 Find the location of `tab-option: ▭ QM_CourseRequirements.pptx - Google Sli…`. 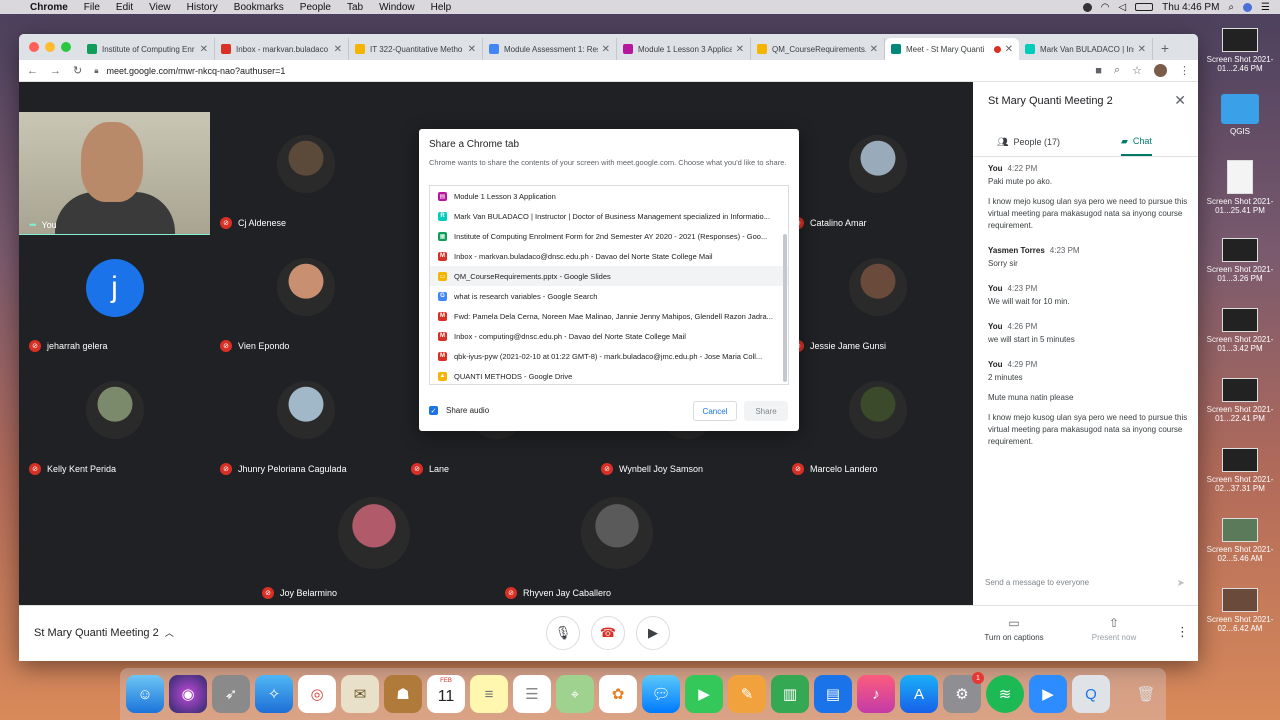

tab-option: ▭ QM_CourseRequirements.pptx - Google Sli… is located at coordinates (609, 276).